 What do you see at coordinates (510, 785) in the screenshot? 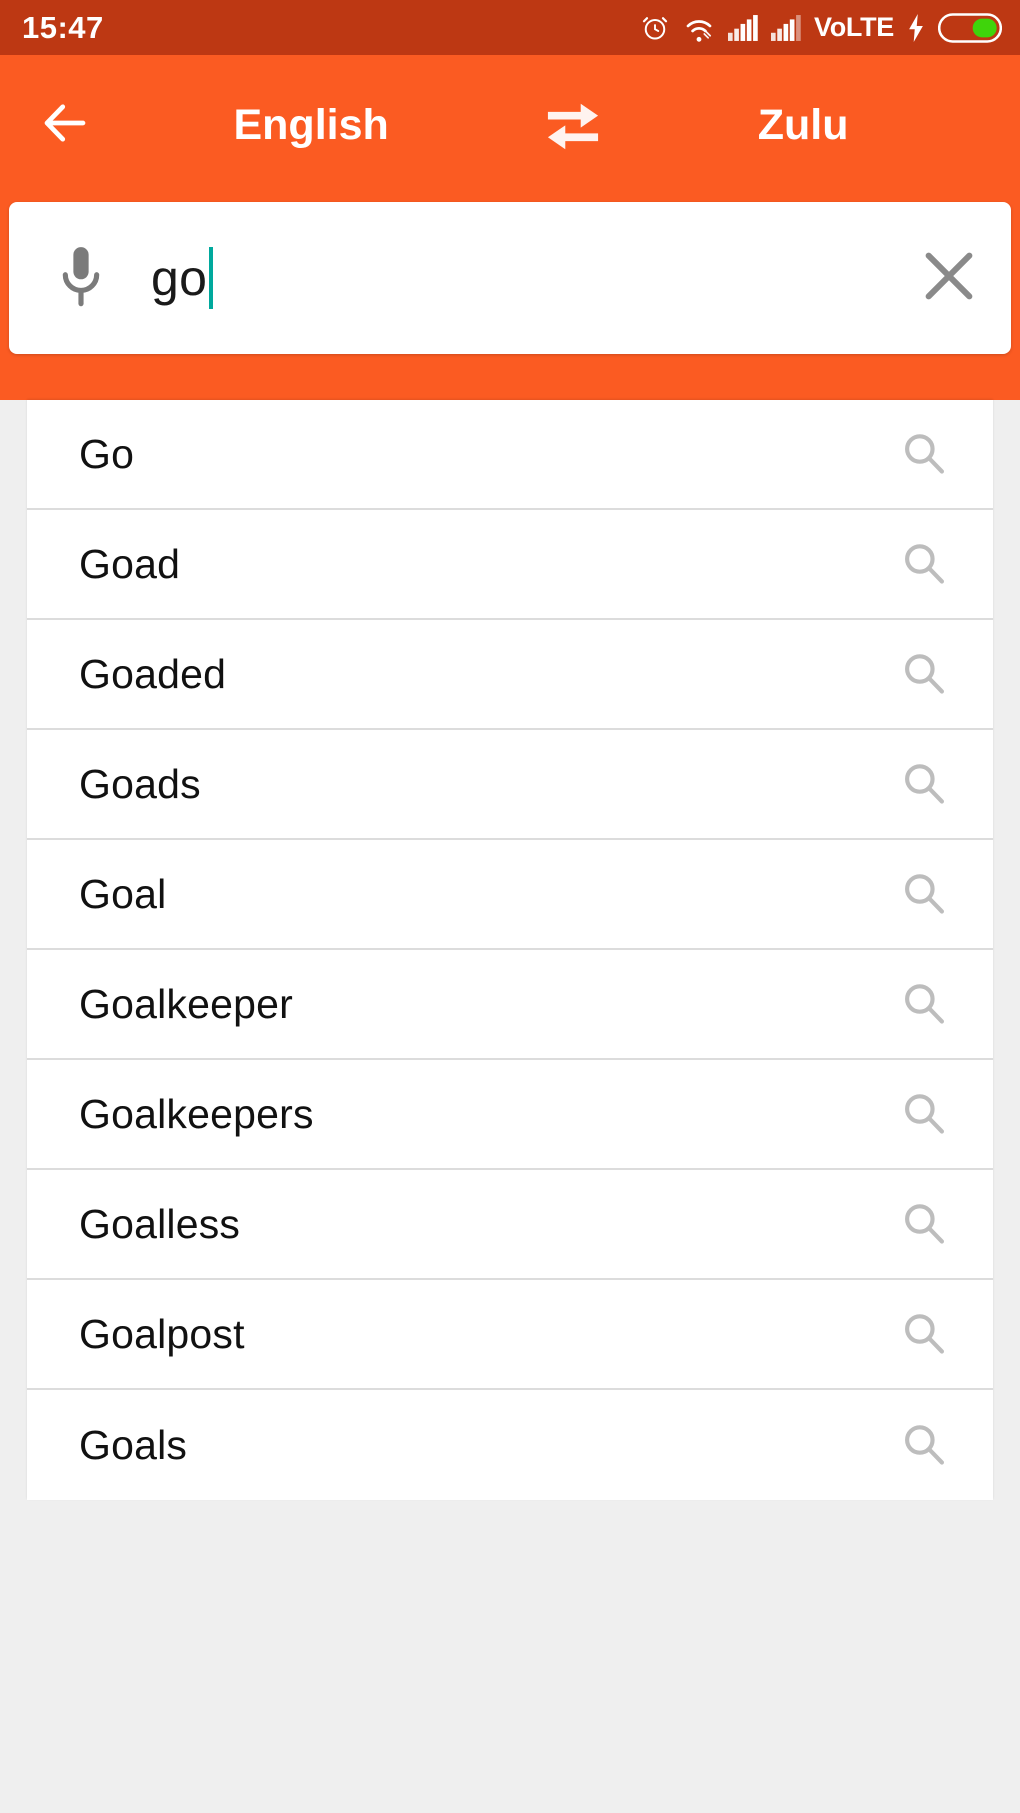
I see `list-item: Goads` at bounding box center [510, 785].